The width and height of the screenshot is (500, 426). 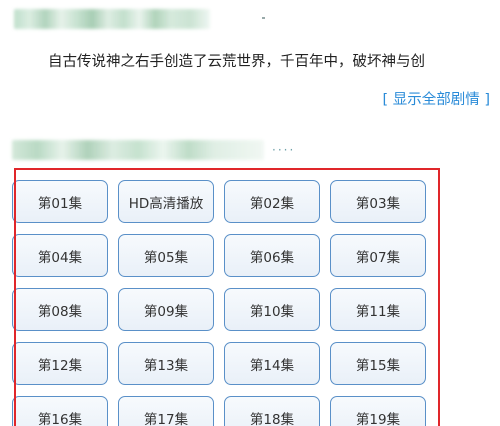 I want to click on section-dots: ····, so click(x=284, y=150).